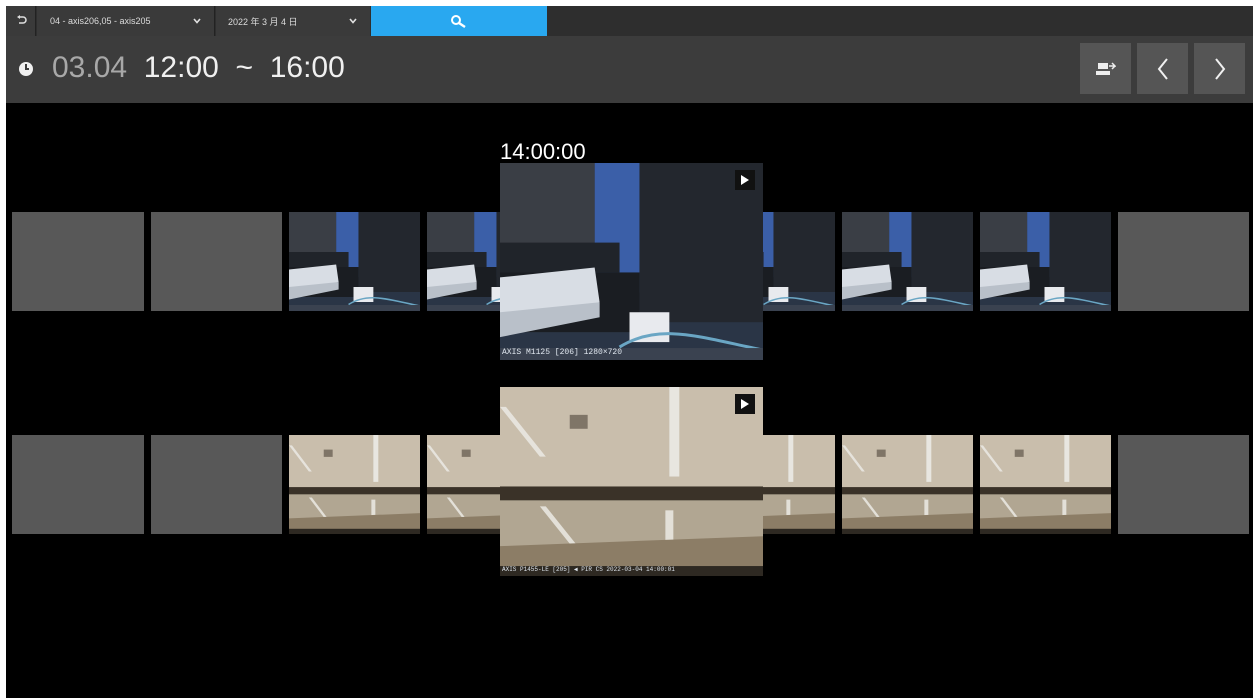 Image resolution: width=1253 pixels, height=698 pixels. I want to click on top-toolbar: 04 - axis206,05 - axis205 2022 年 3 月 4 日, so click(629, 21).